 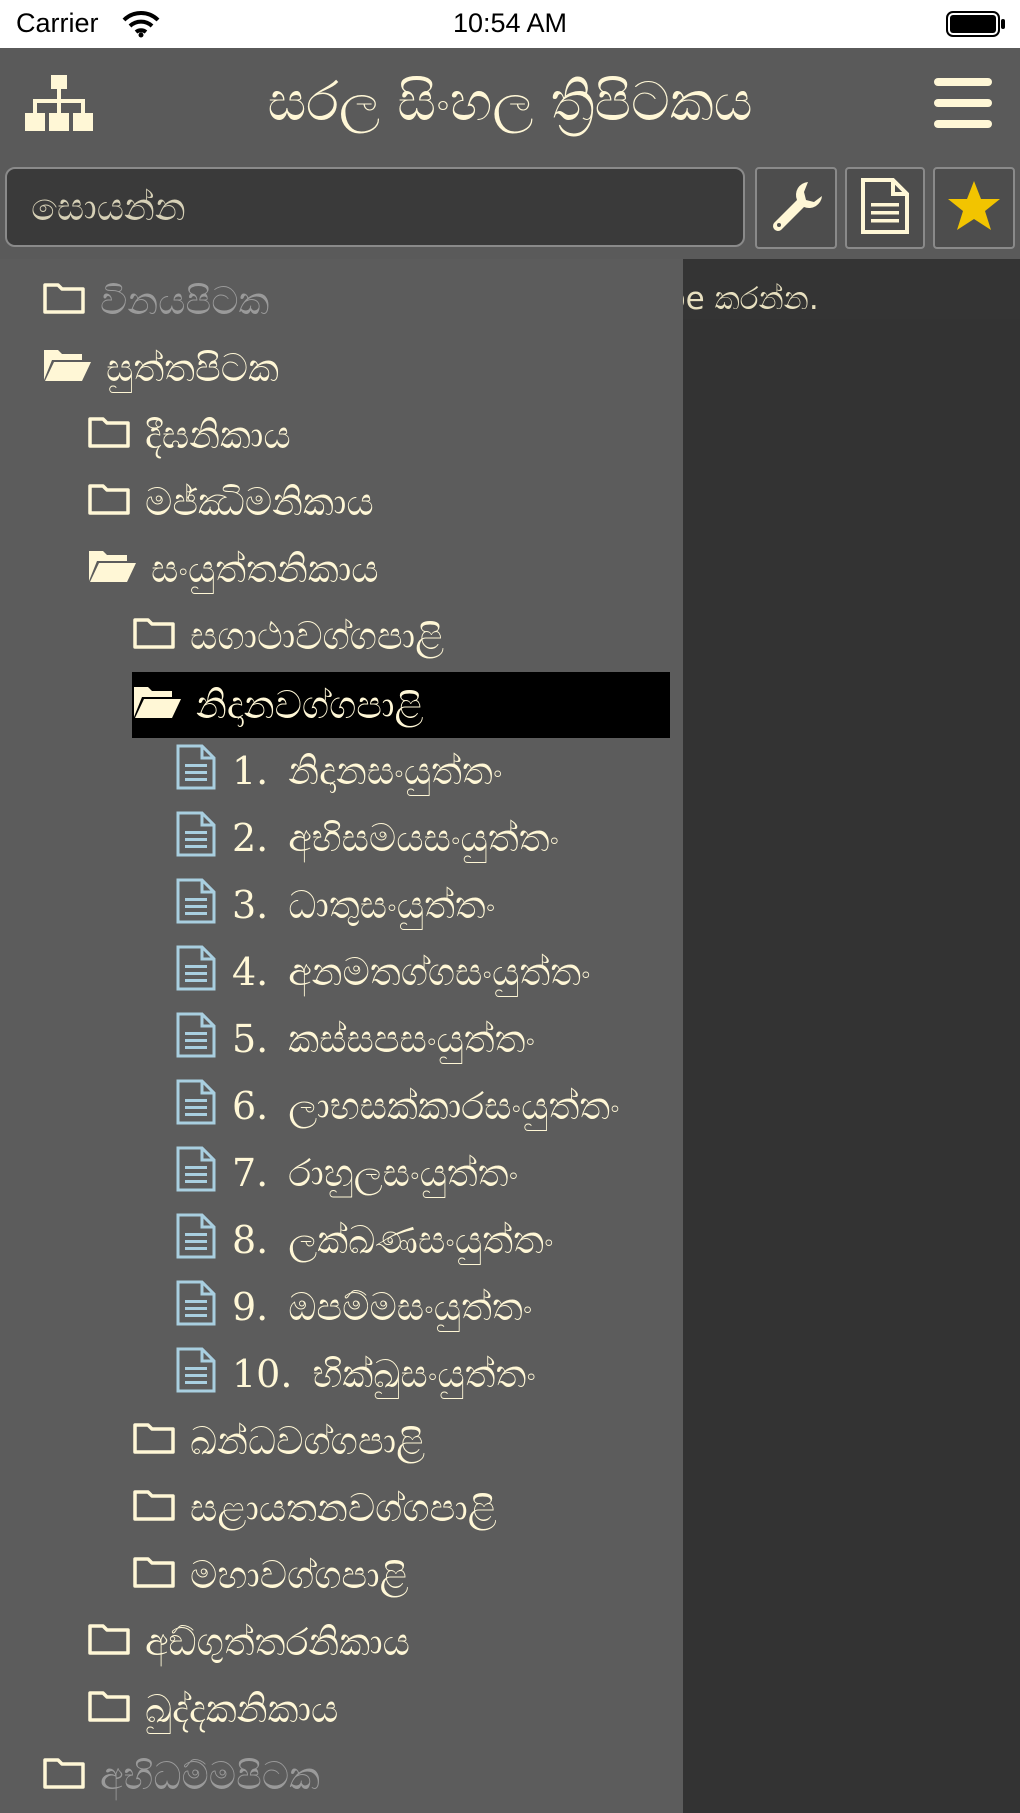 I want to click on tree-leaf-sutta-2: 2. අභිසමයසංයුත්තං, so click(x=367, y=838).